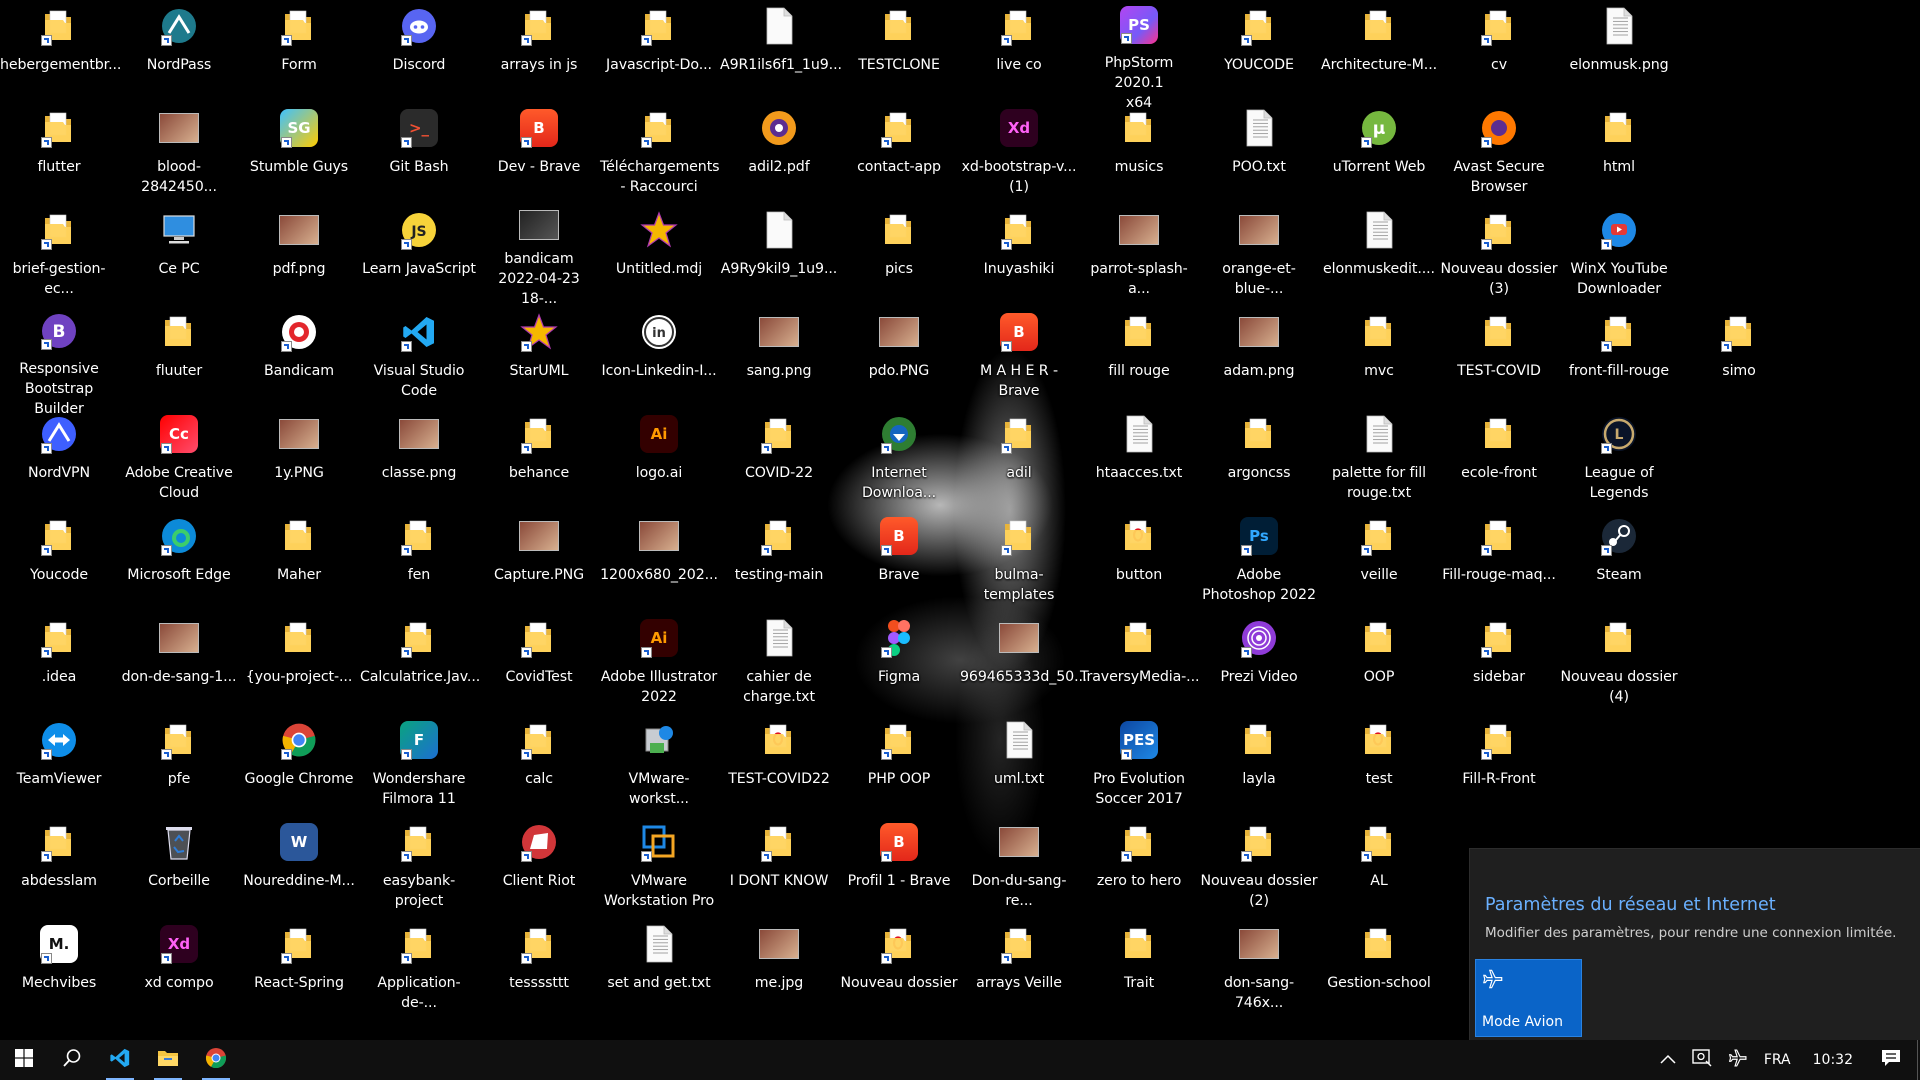 This screenshot has width=1920, height=1080. I want to click on desktop-icon: palette for fill rouge.txt, so click(1379, 458).